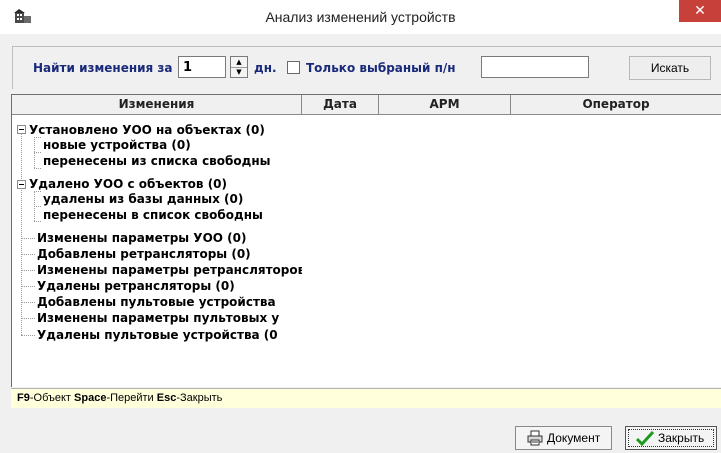 This screenshot has height=453, width=721. I want to click on close-button: Закрыть, so click(671, 438).